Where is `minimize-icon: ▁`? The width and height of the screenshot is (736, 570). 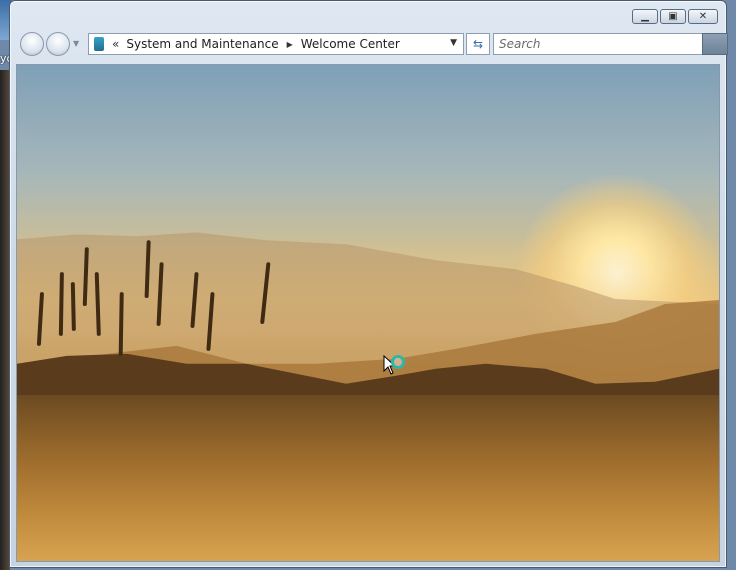
minimize-icon: ▁ is located at coordinates (645, 16).